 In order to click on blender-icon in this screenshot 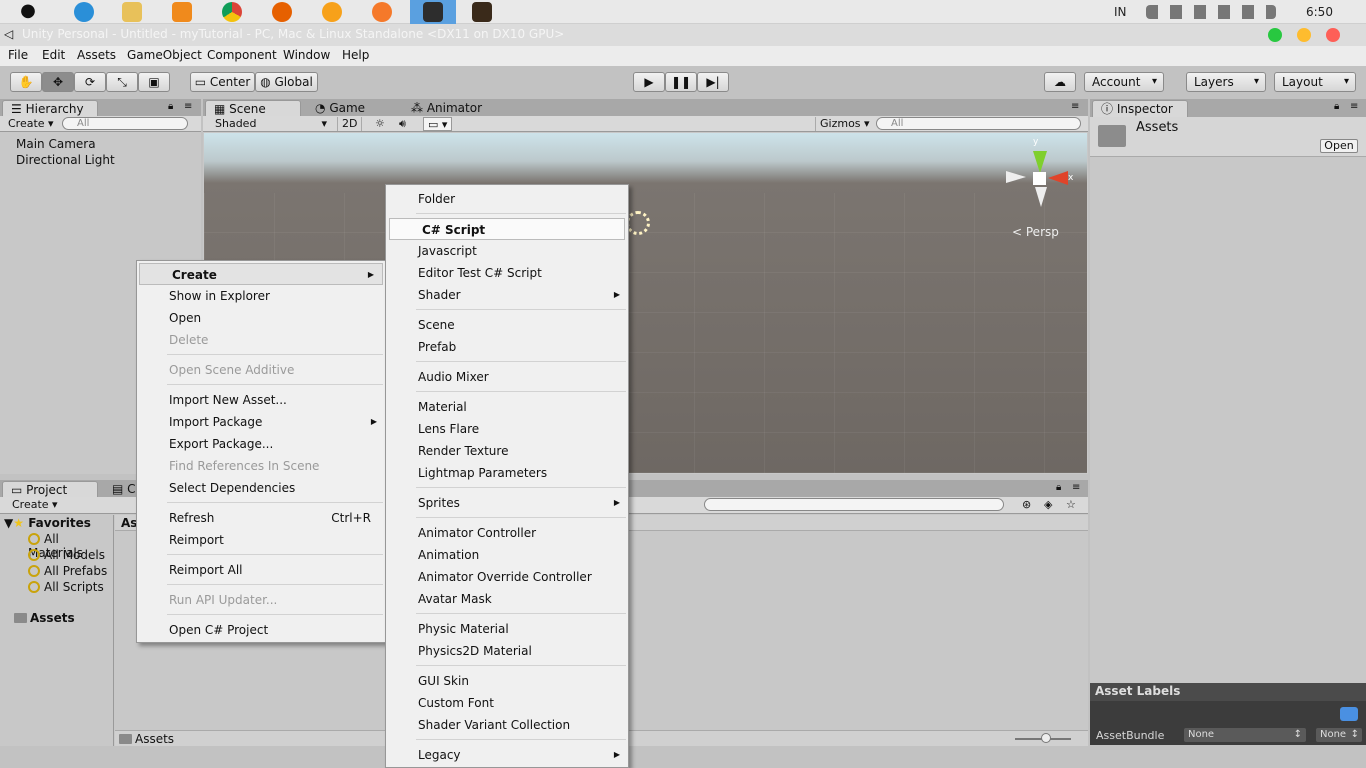, I will do `click(382, 12)`.